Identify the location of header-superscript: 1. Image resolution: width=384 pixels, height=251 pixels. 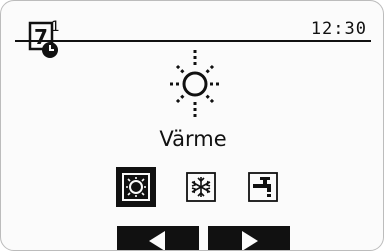
(55, 27).